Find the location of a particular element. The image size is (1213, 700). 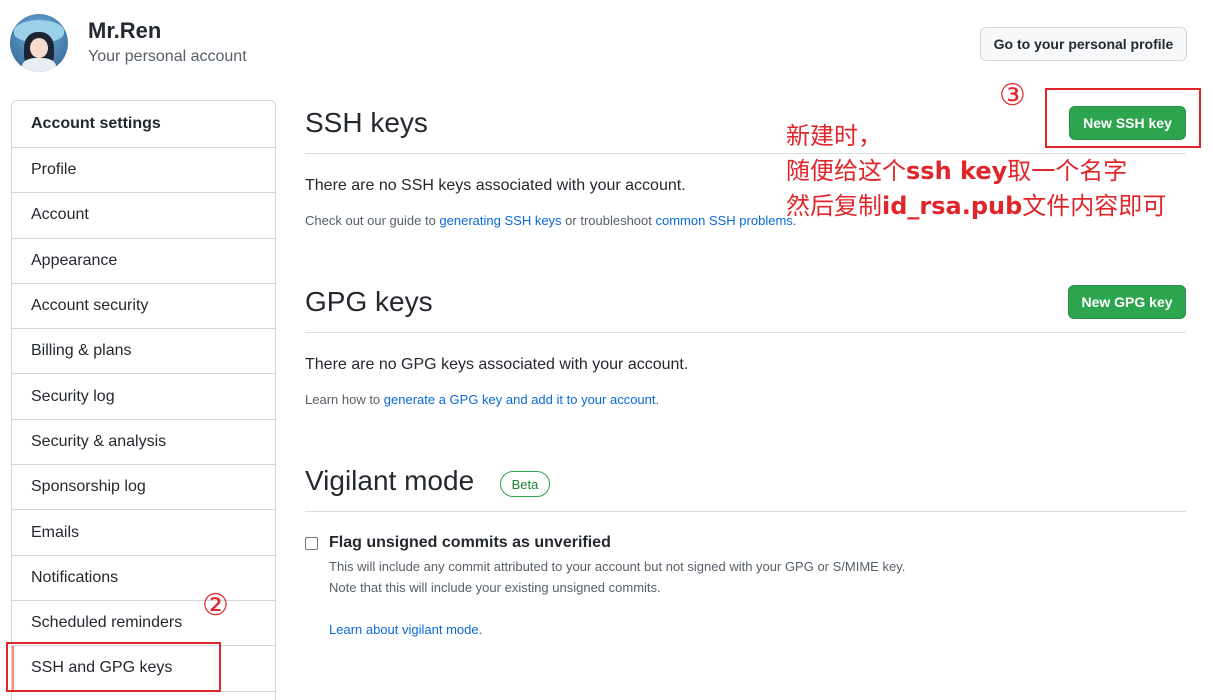

sidebar-item-appearance: Appearance is located at coordinates (143, 261).